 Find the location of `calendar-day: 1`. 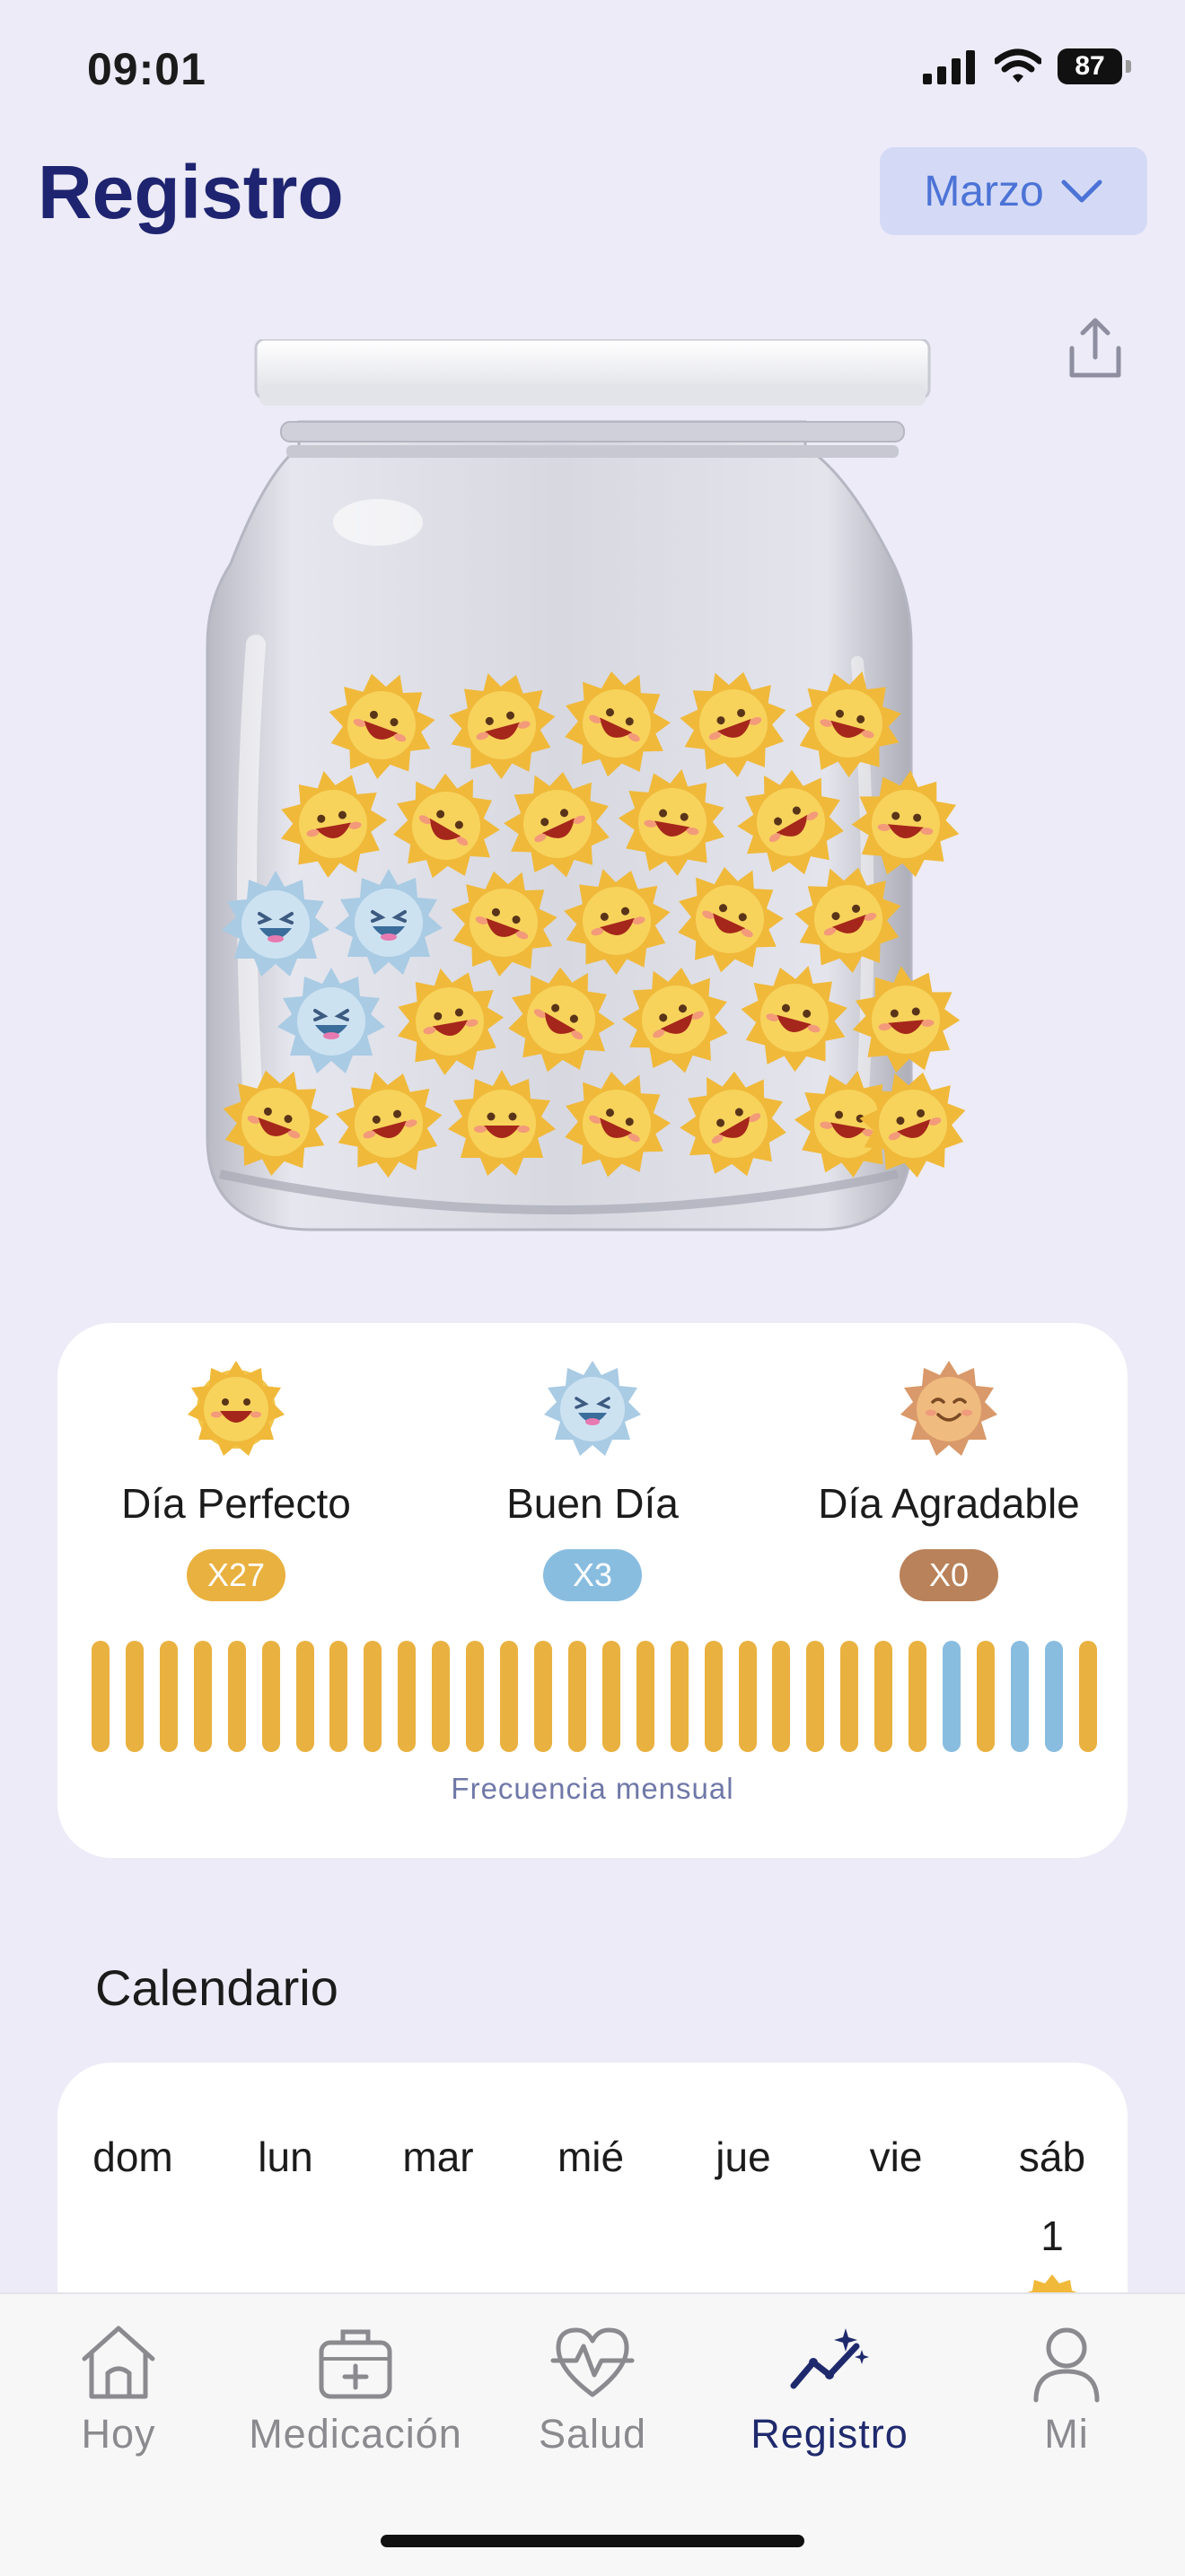

calendar-day: 1 is located at coordinates (1052, 2236).